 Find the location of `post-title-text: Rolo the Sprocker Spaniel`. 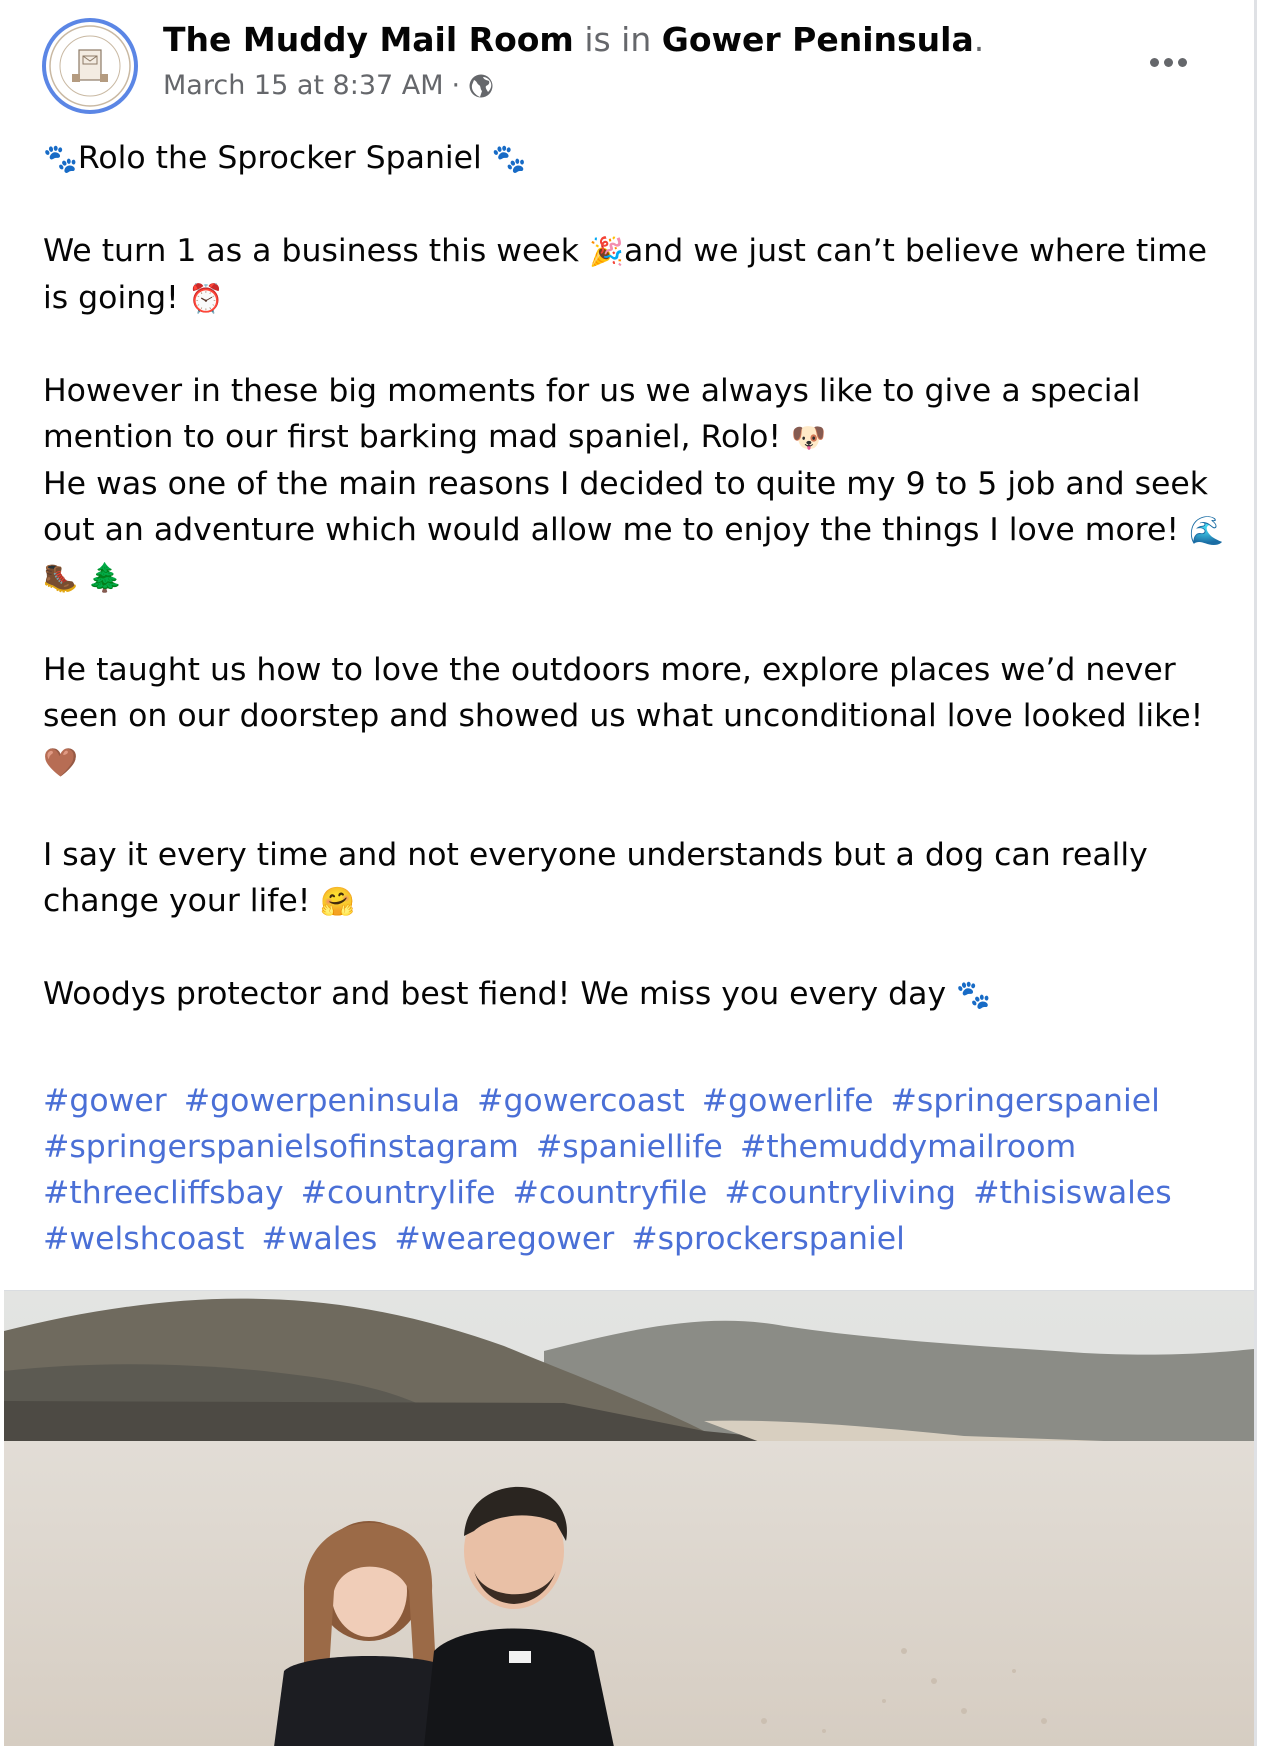

post-title-text: Rolo the Sprocker Spaniel is located at coordinates (279, 158).